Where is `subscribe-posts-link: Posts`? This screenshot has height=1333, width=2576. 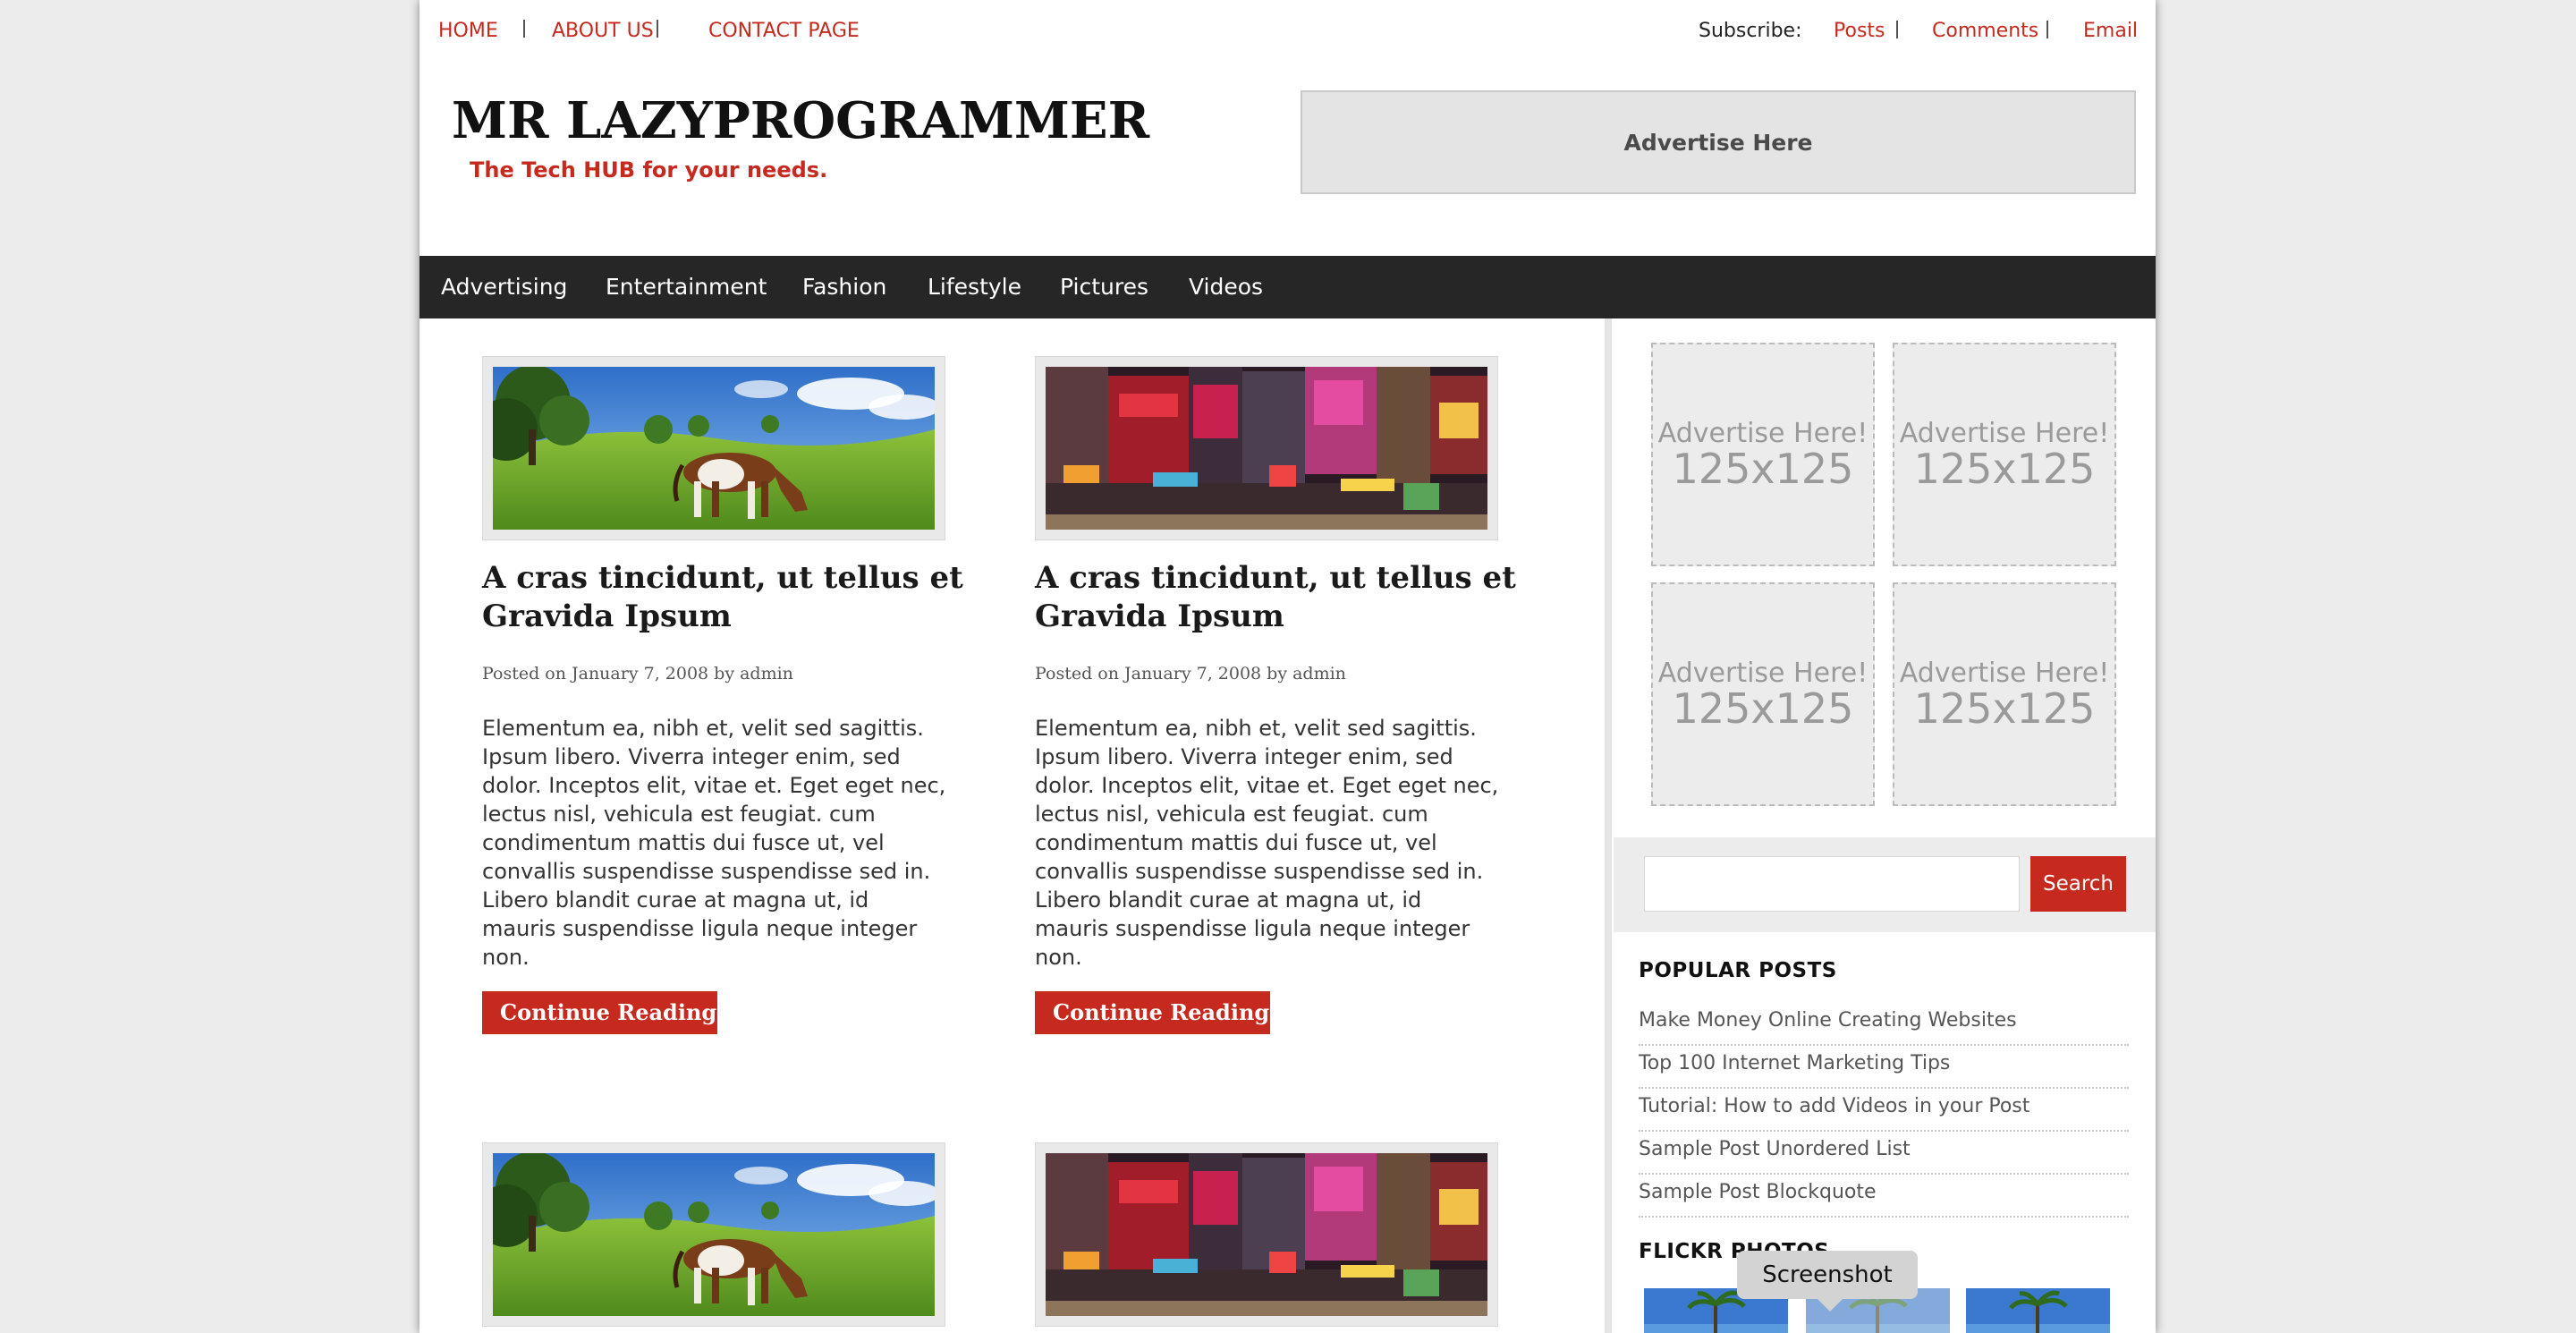
subscribe-posts-link: Posts is located at coordinates (1859, 31).